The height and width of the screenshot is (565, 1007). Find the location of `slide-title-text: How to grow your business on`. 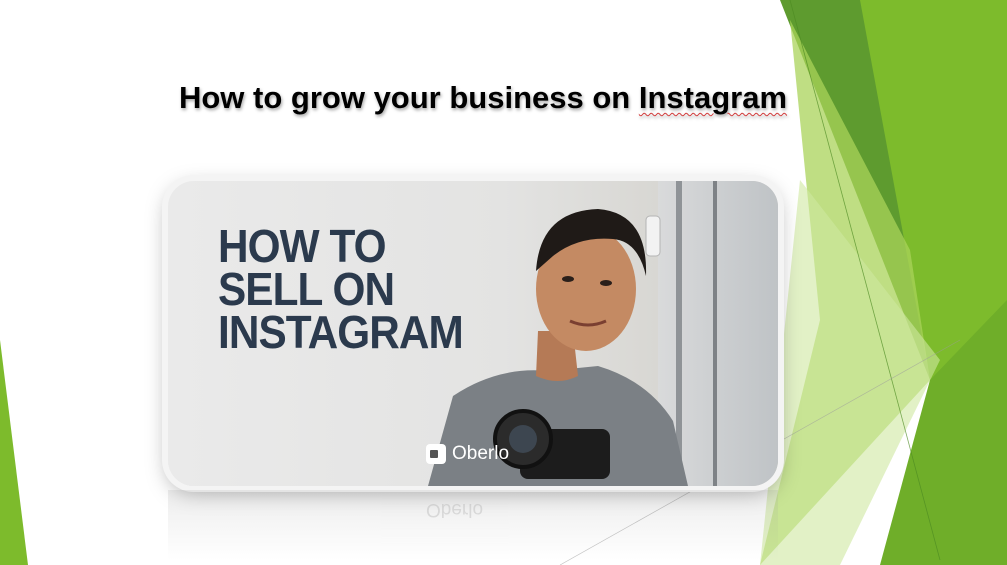

slide-title-text: How to grow your business on is located at coordinates (408, 97).